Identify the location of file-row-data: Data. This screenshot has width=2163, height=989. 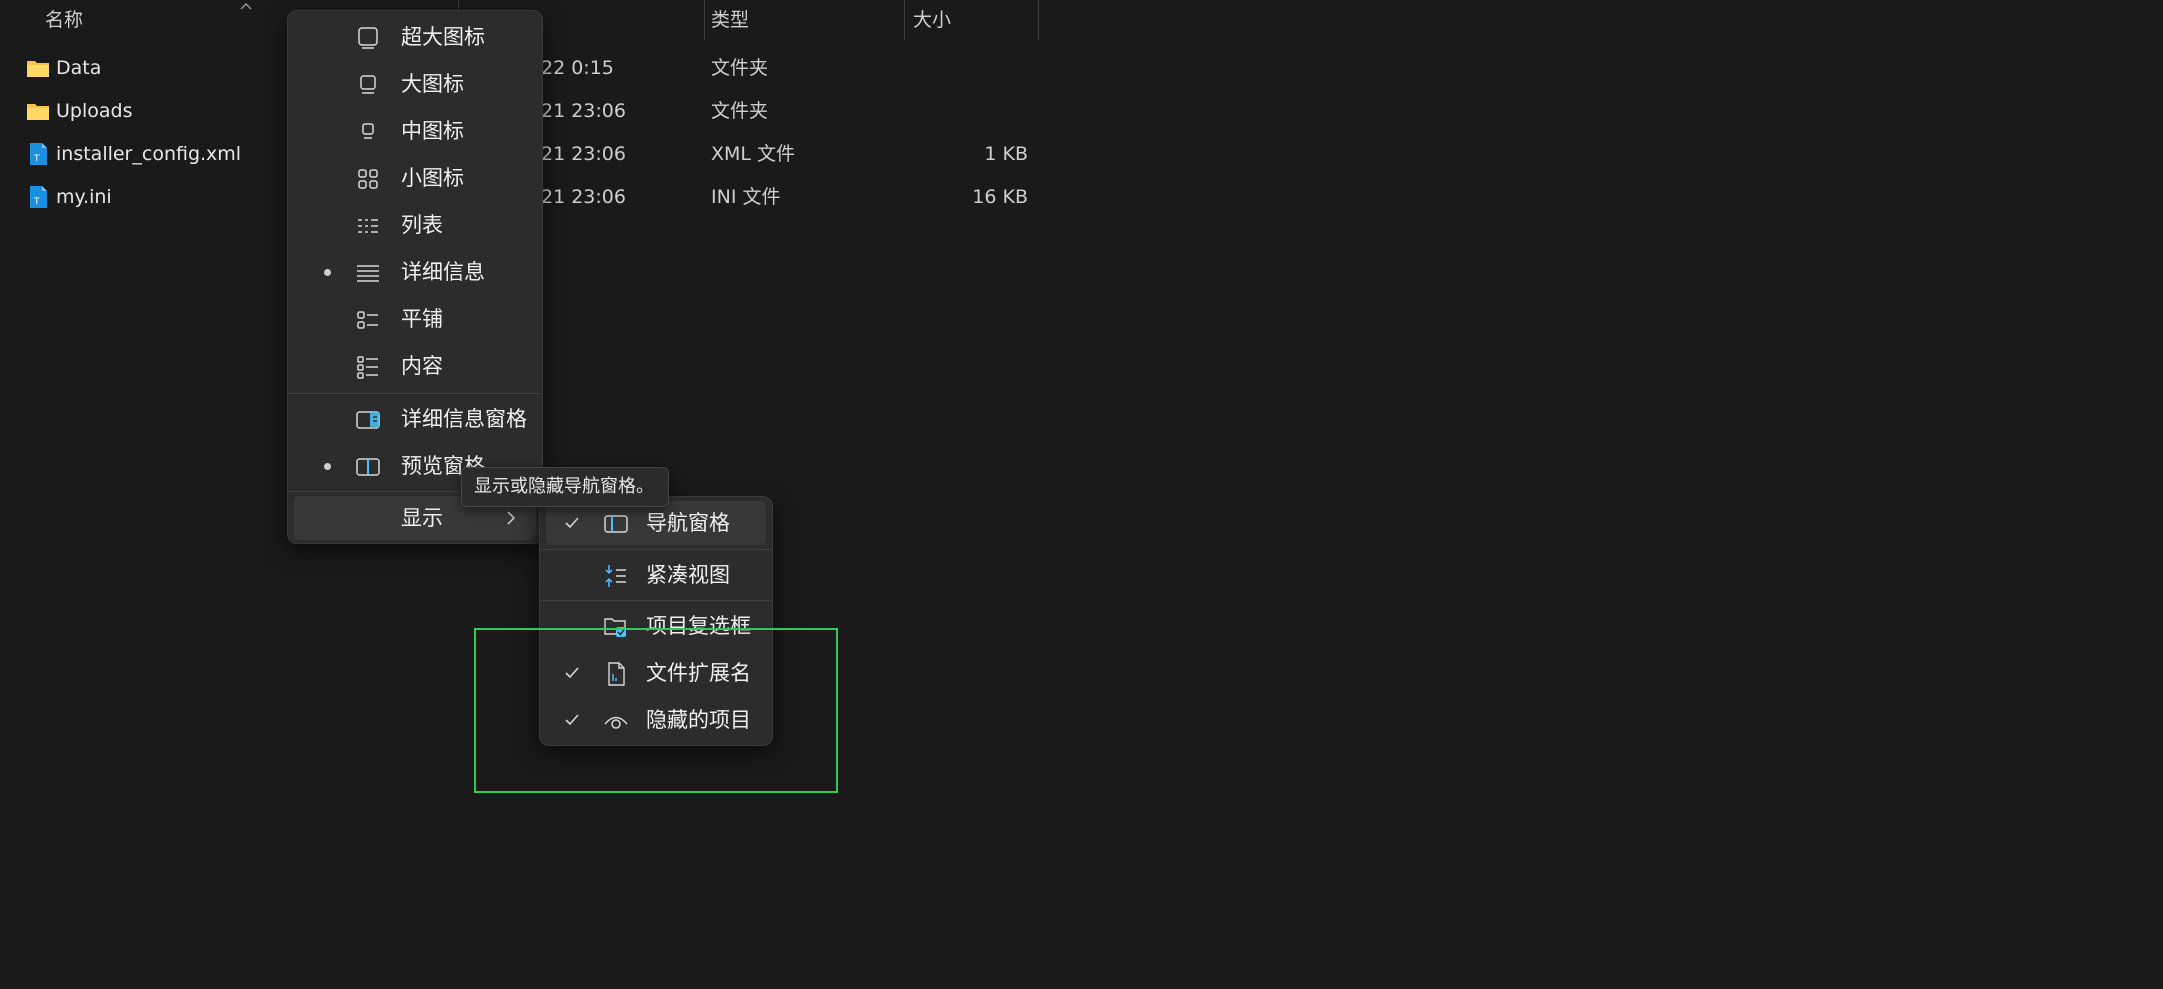
(63, 68).